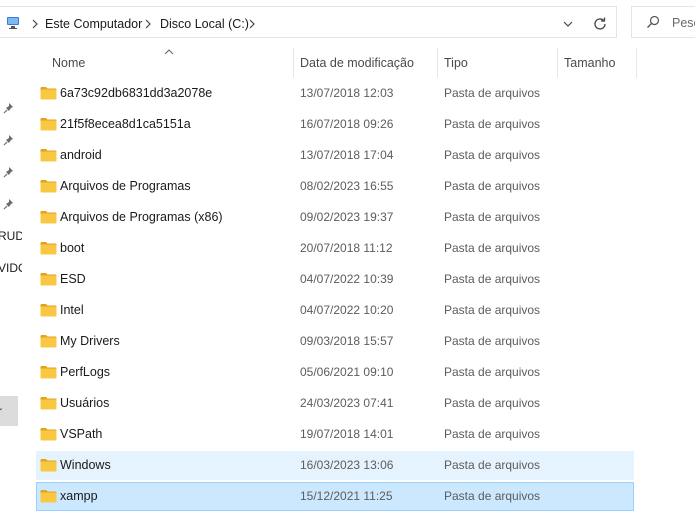 The height and width of the screenshot is (517, 695). What do you see at coordinates (347, 434) in the screenshot?
I see `modified-date: 19/07/2018 14:01` at bounding box center [347, 434].